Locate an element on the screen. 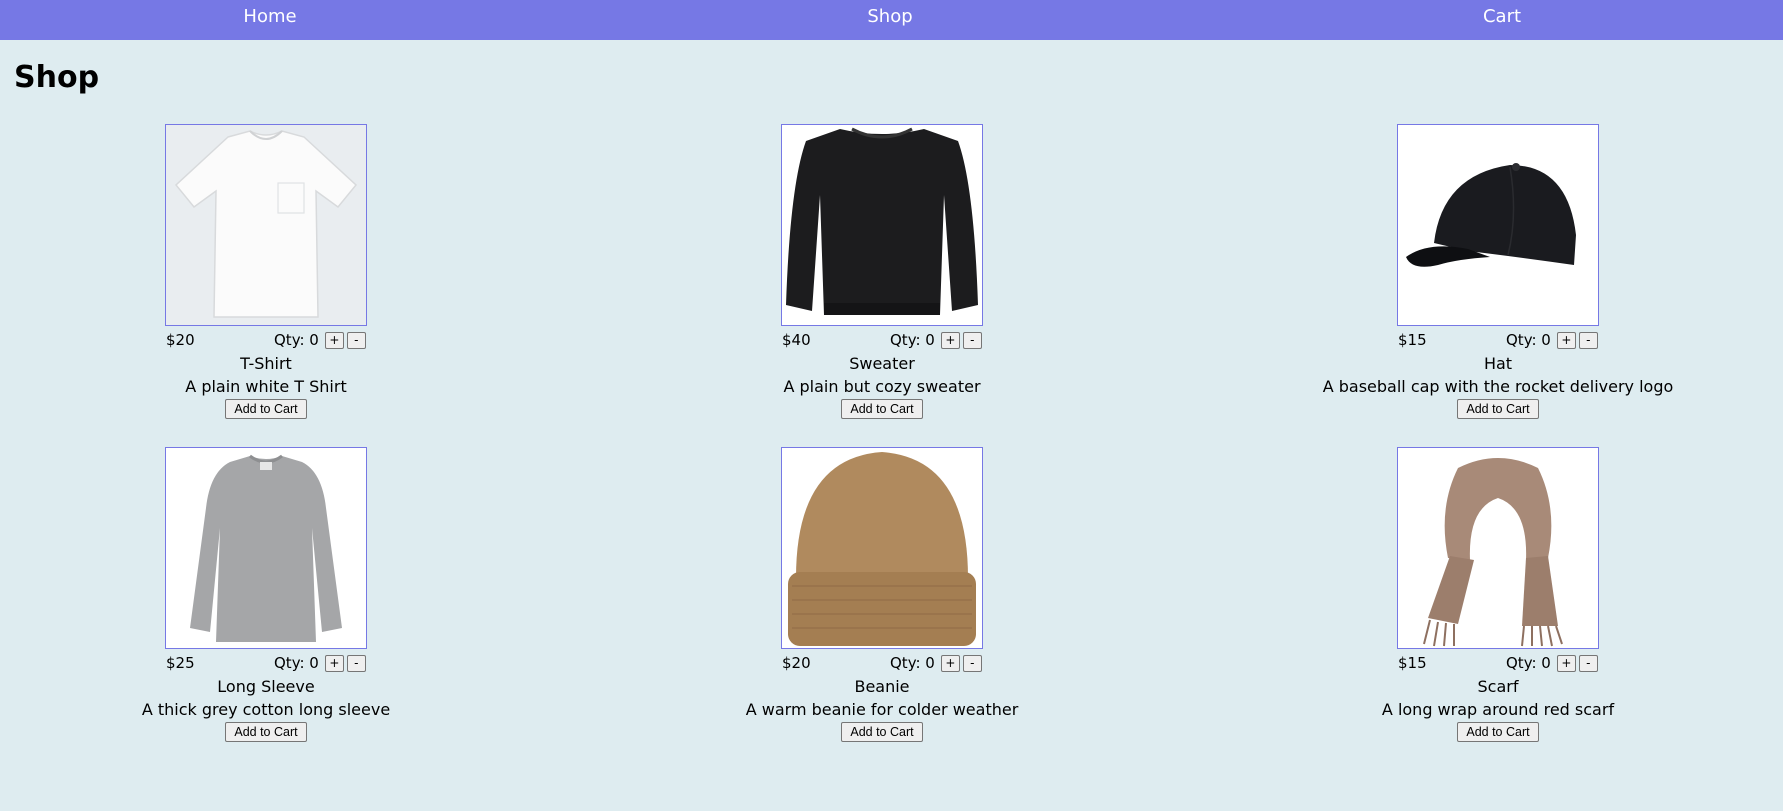 This screenshot has width=1783, height=811. tshirt-image is located at coordinates (266, 225).